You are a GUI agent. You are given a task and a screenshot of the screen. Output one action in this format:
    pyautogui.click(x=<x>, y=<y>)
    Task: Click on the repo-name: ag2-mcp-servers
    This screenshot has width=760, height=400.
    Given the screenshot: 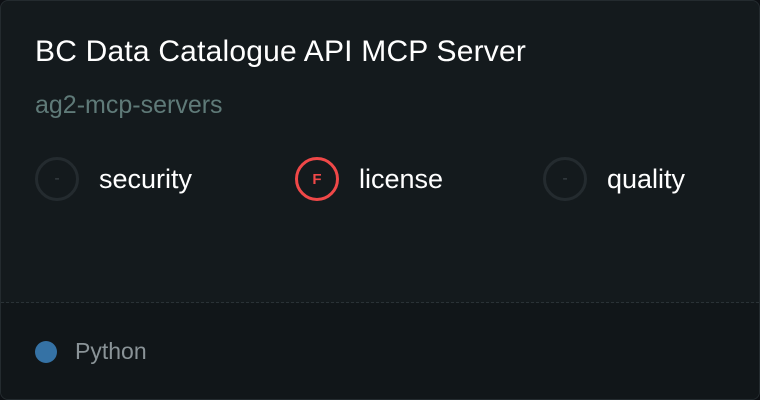 What is the action you would take?
    pyautogui.click(x=129, y=105)
    